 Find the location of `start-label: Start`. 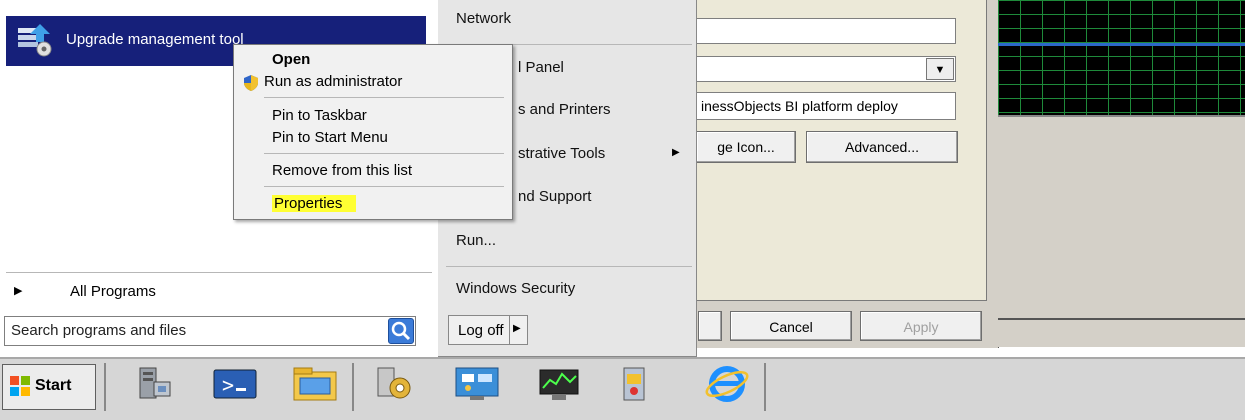

start-label: Start is located at coordinates (53, 385).